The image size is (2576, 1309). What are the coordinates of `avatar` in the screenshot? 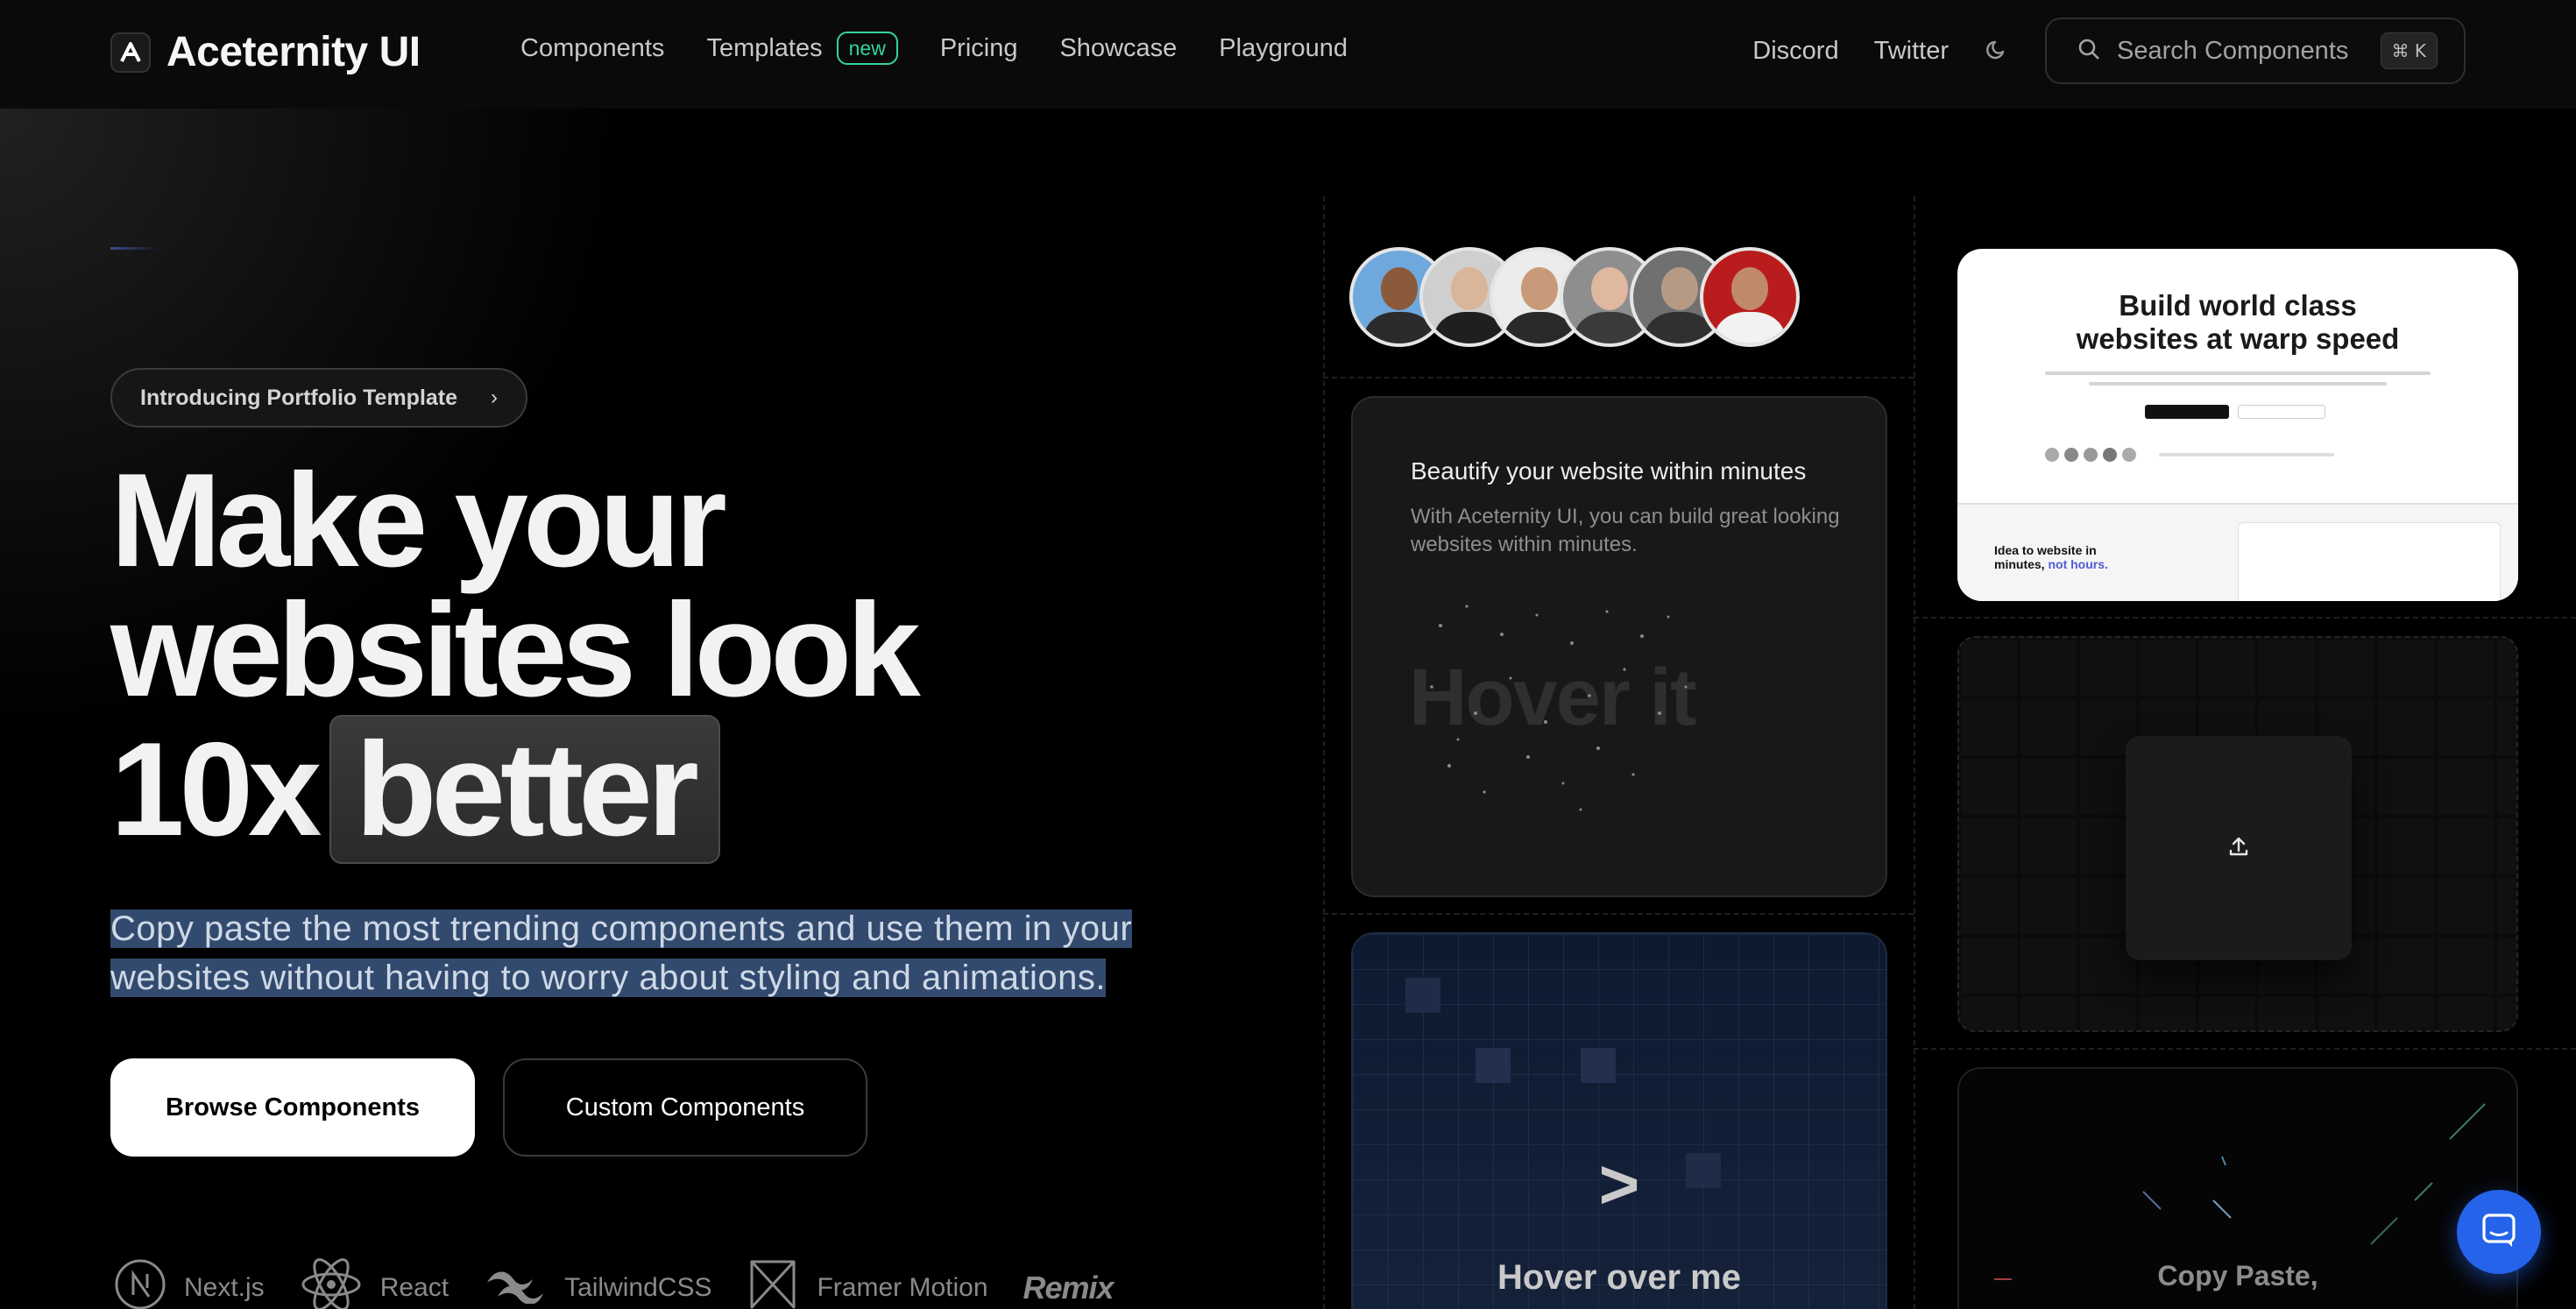 It's located at (1750, 297).